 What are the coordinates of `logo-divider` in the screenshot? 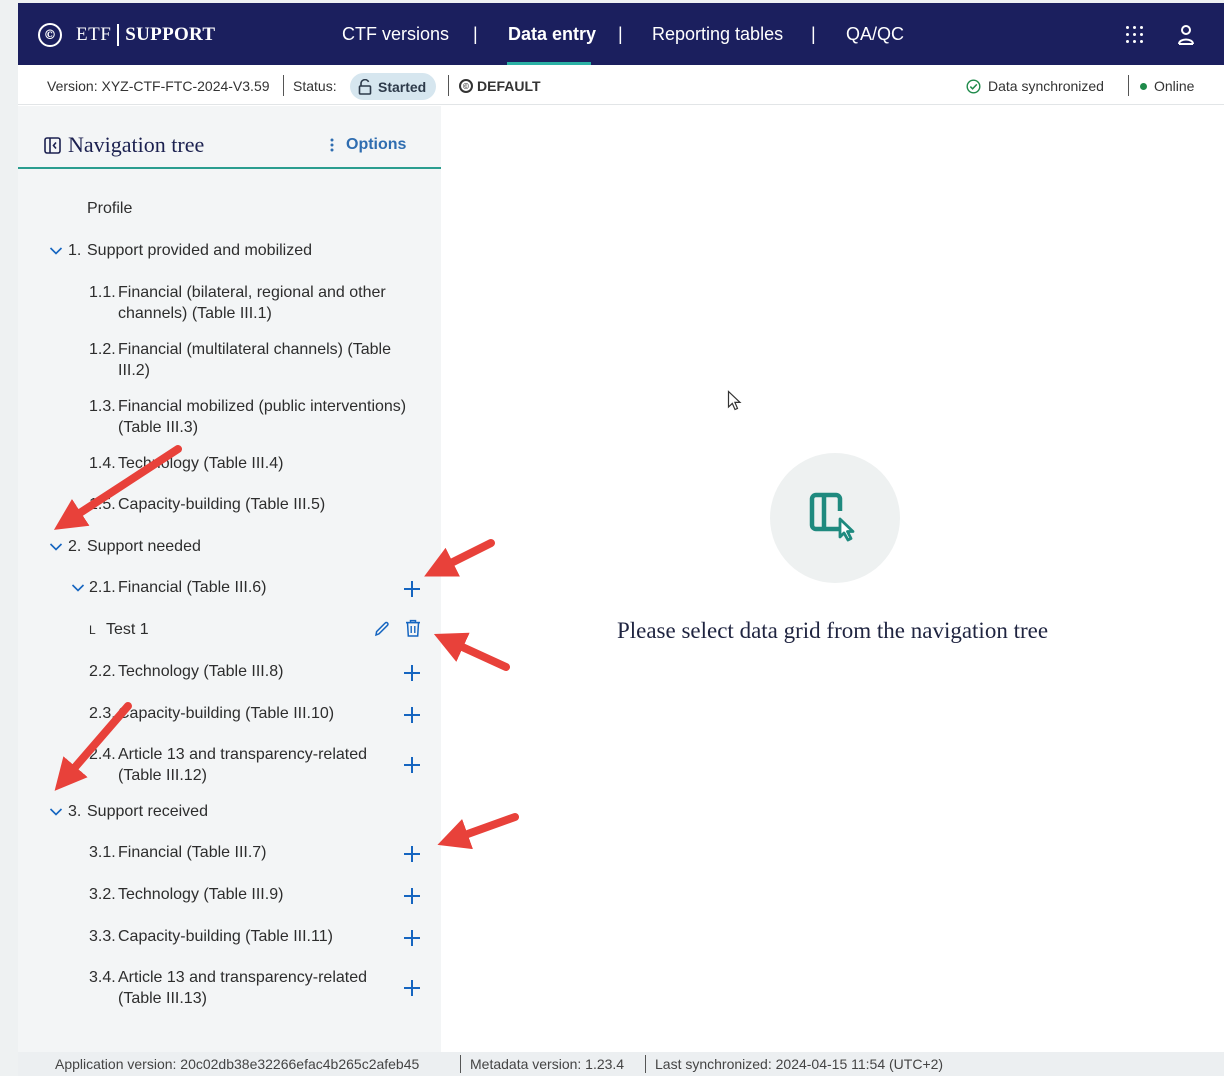 It's located at (118, 35).